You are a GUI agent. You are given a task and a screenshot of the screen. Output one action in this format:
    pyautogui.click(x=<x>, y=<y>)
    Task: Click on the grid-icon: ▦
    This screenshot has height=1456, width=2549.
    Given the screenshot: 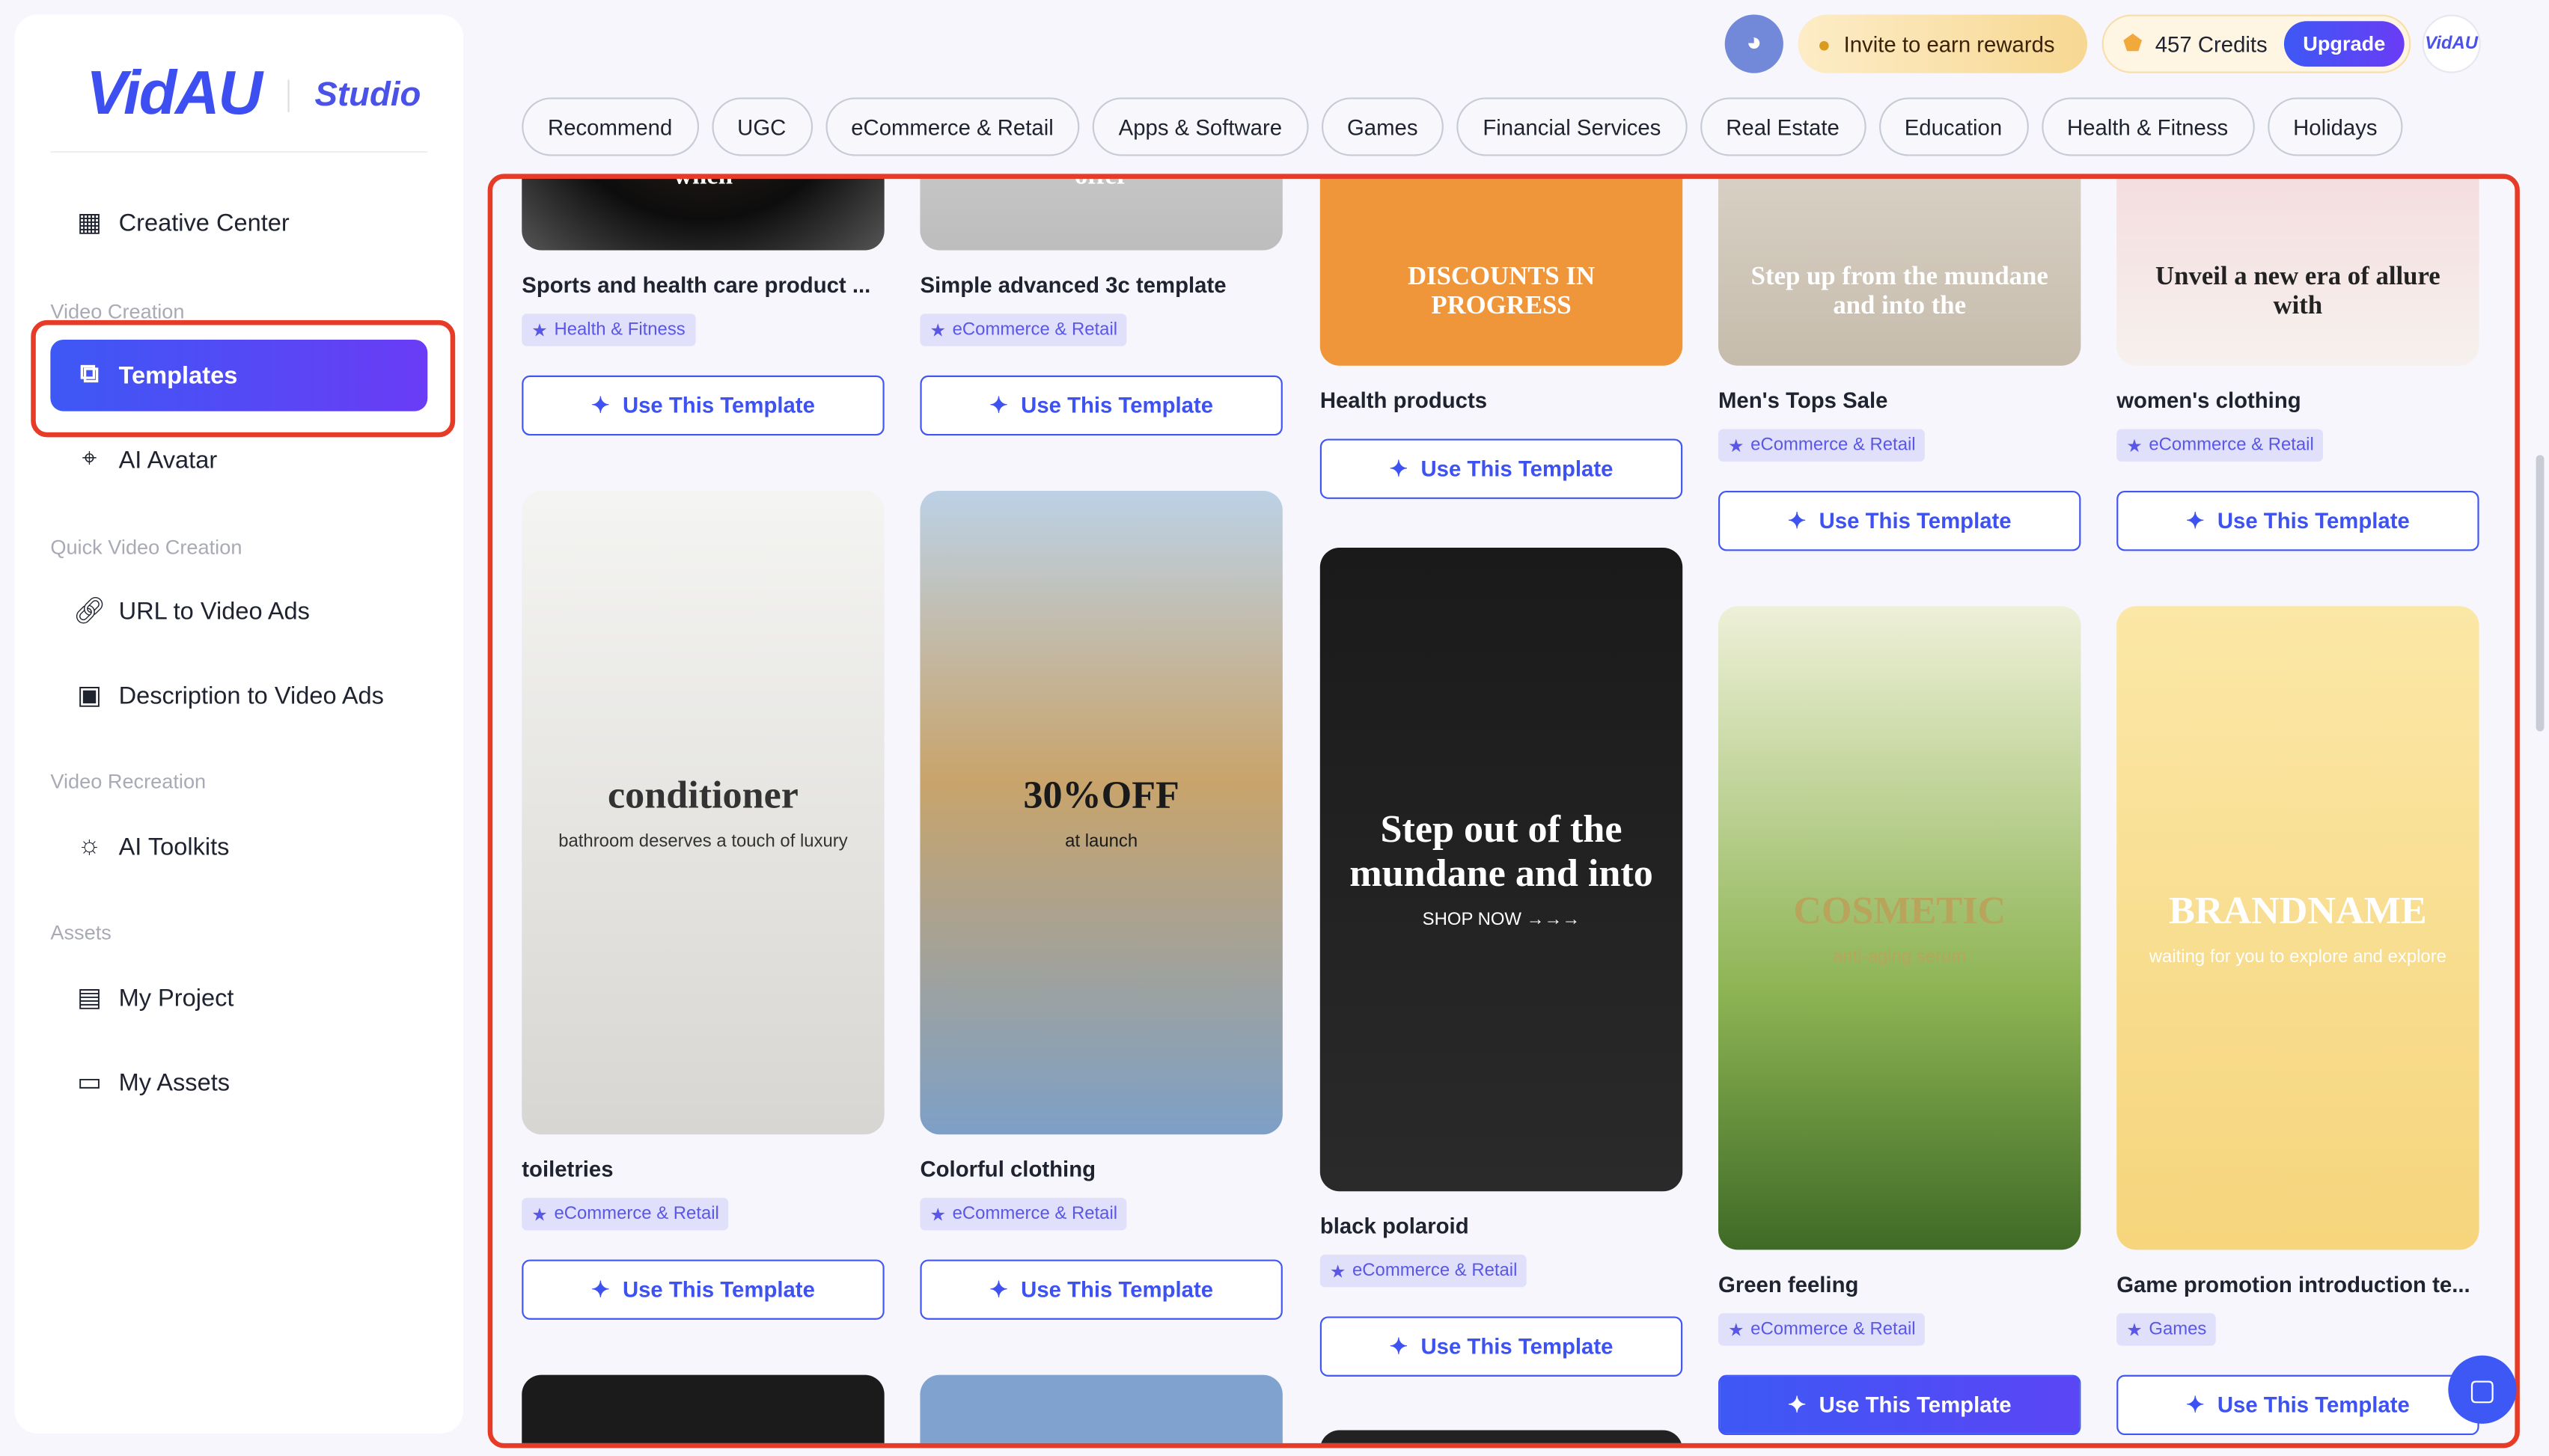 What is the action you would take?
    pyautogui.click(x=90, y=223)
    